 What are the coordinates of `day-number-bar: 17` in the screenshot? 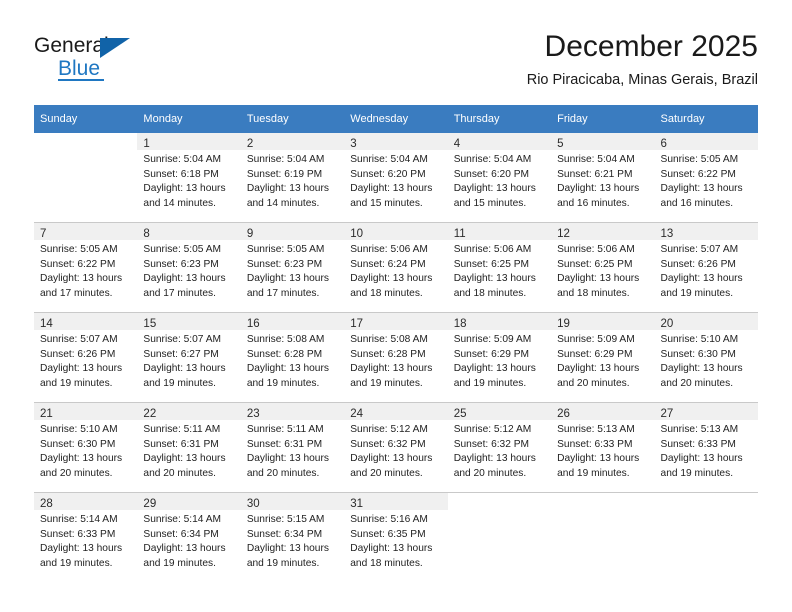 It's located at (396, 321).